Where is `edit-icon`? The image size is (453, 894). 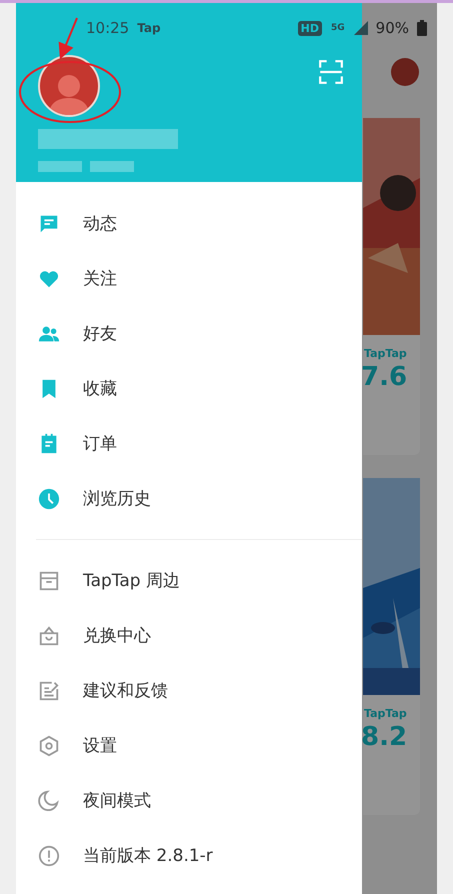
edit-icon is located at coordinates (49, 691).